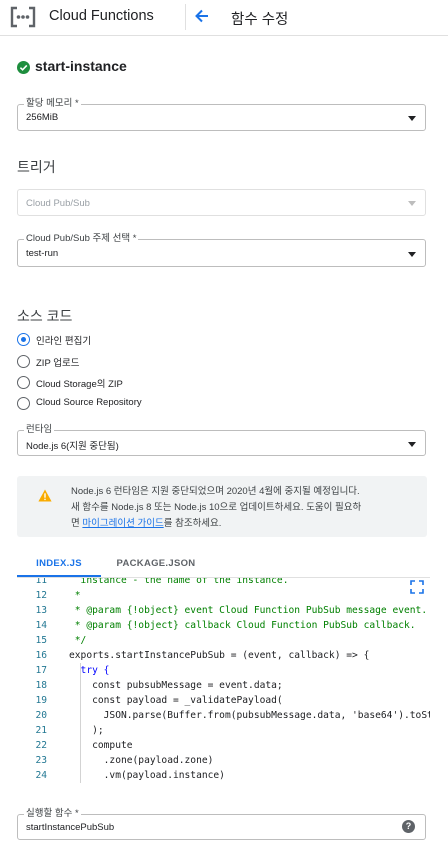 The image size is (448, 845). What do you see at coordinates (45, 495) in the screenshot?
I see `warning-icon` at bounding box center [45, 495].